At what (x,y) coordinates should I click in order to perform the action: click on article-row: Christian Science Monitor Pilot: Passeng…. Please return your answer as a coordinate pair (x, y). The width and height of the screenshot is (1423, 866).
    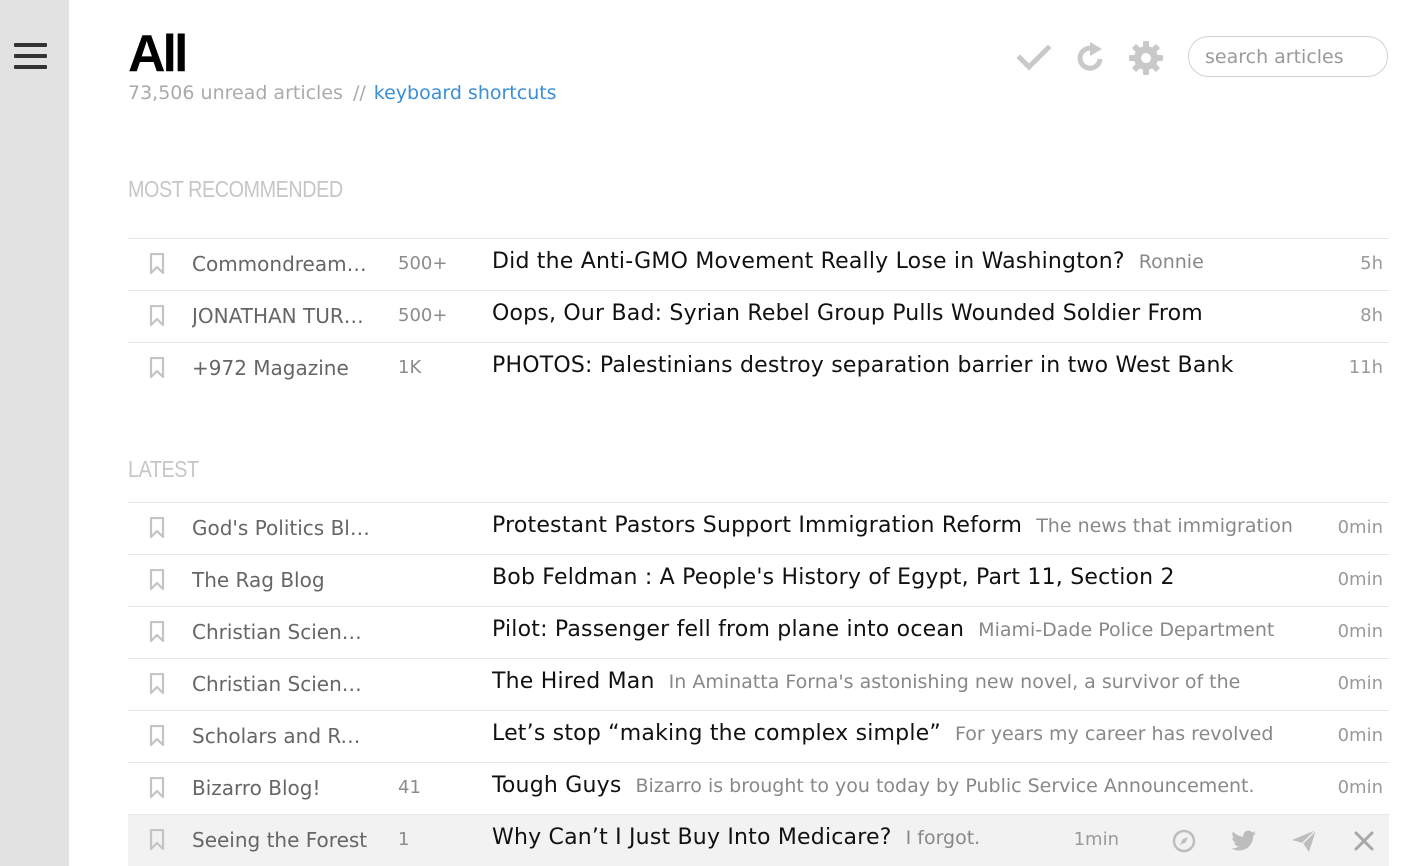
    Looking at the image, I should click on (758, 632).